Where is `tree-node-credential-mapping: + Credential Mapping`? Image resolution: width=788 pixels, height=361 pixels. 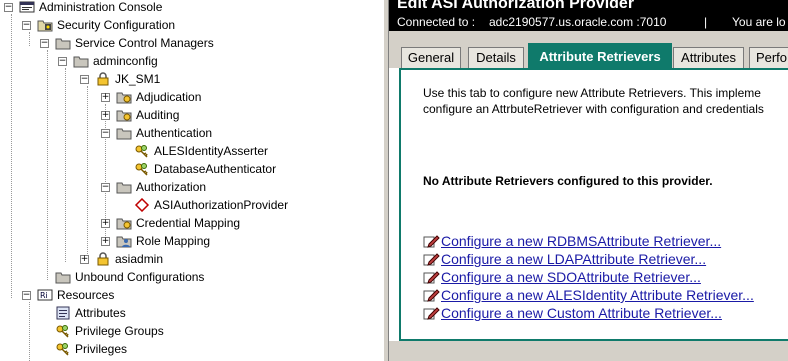
tree-node-credential-mapping: + Credential Mapping is located at coordinates (170, 223).